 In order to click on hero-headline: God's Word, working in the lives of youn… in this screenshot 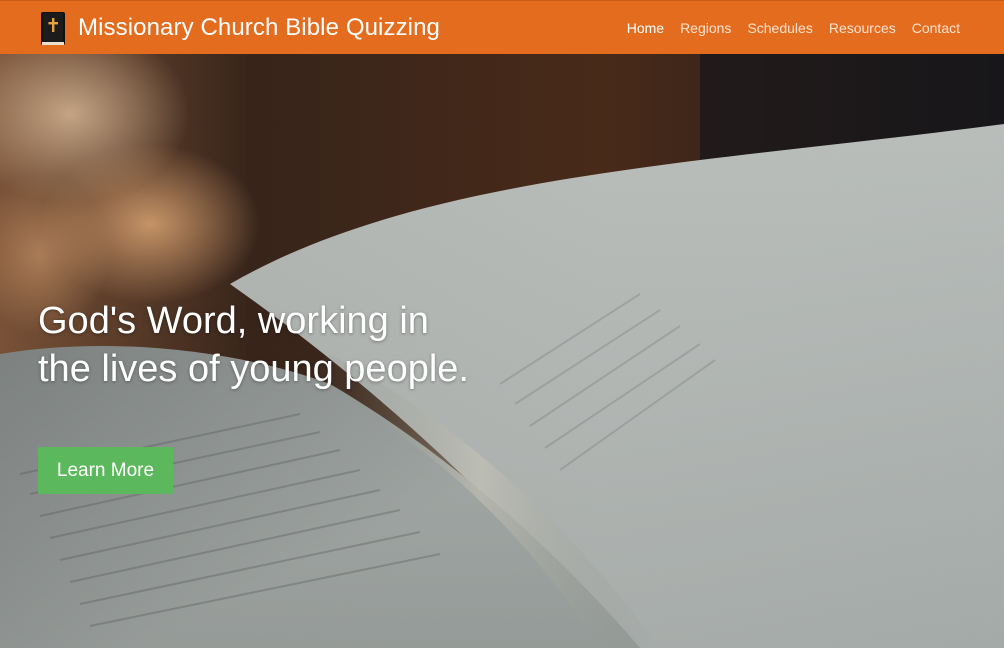, I will do `click(273, 345)`.